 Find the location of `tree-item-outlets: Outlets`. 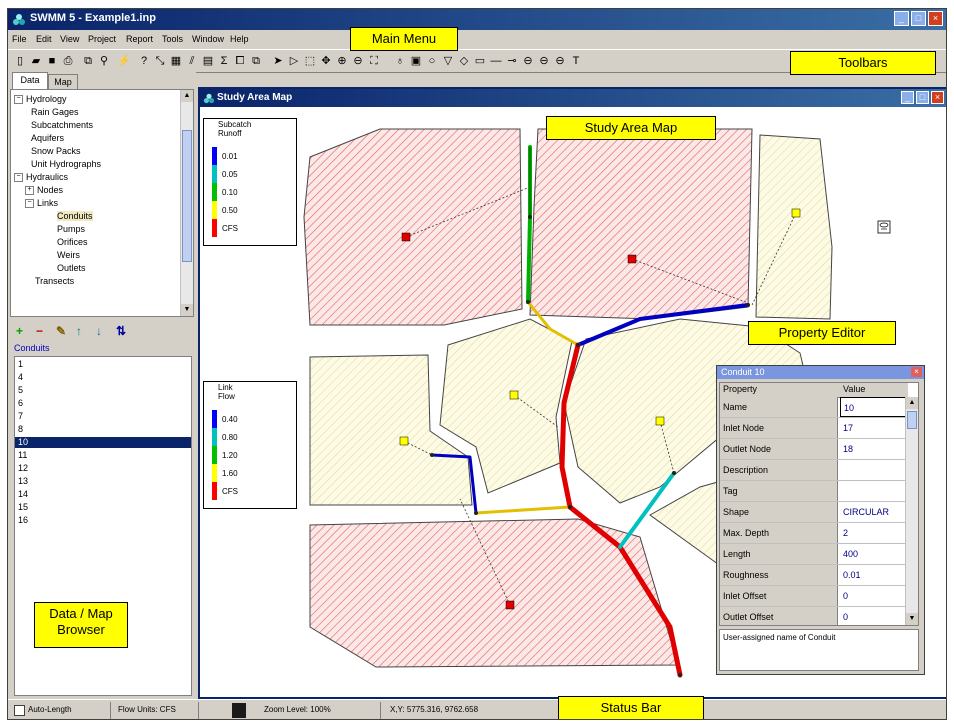

tree-item-outlets: Outlets is located at coordinates (71, 268).